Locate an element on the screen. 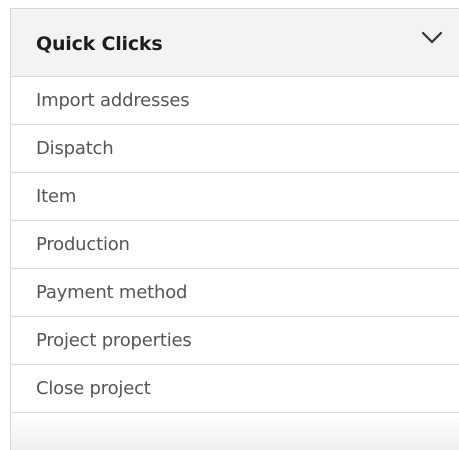 The image size is (459, 450). panel-footer is located at coordinates (235, 431).